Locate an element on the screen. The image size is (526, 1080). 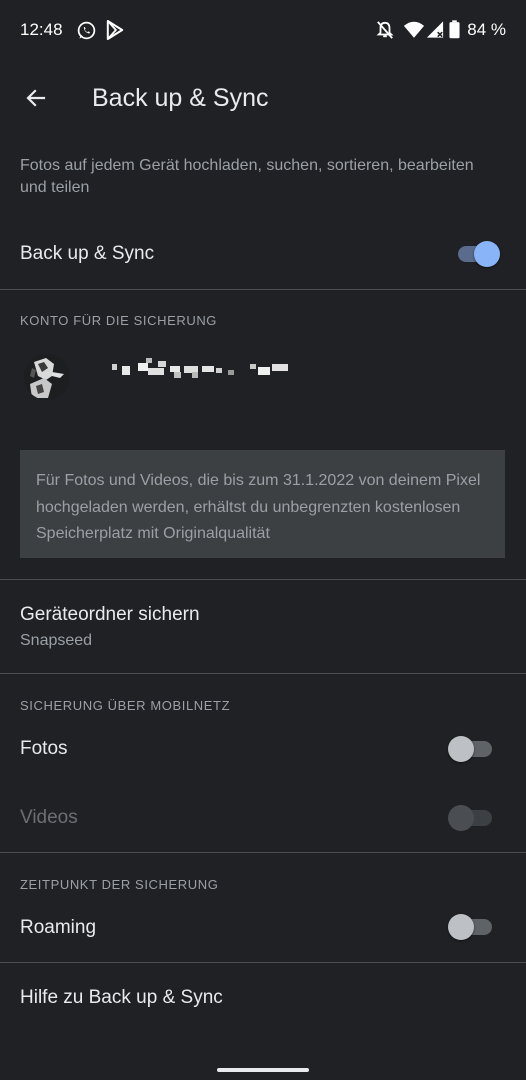
app-bar: Back up & Sync is located at coordinates (263, 99).